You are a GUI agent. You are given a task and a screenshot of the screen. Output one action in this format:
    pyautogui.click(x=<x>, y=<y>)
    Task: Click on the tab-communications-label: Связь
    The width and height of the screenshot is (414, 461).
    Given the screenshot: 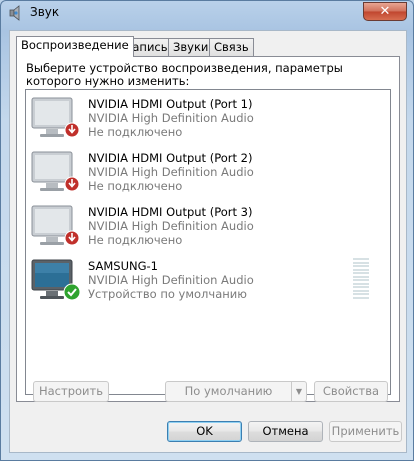 What is the action you would take?
    pyautogui.click(x=231, y=47)
    